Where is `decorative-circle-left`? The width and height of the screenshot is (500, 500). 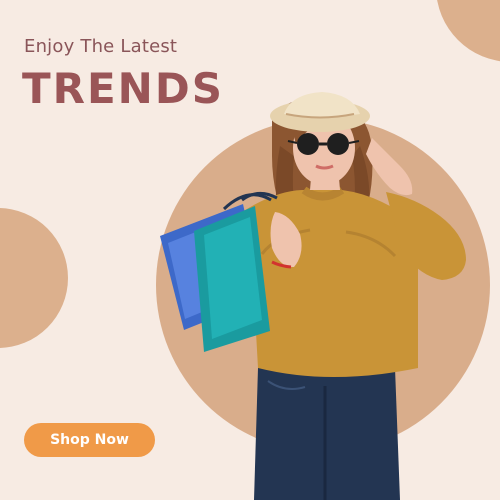 decorative-circle-left is located at coordinates (34, 278).